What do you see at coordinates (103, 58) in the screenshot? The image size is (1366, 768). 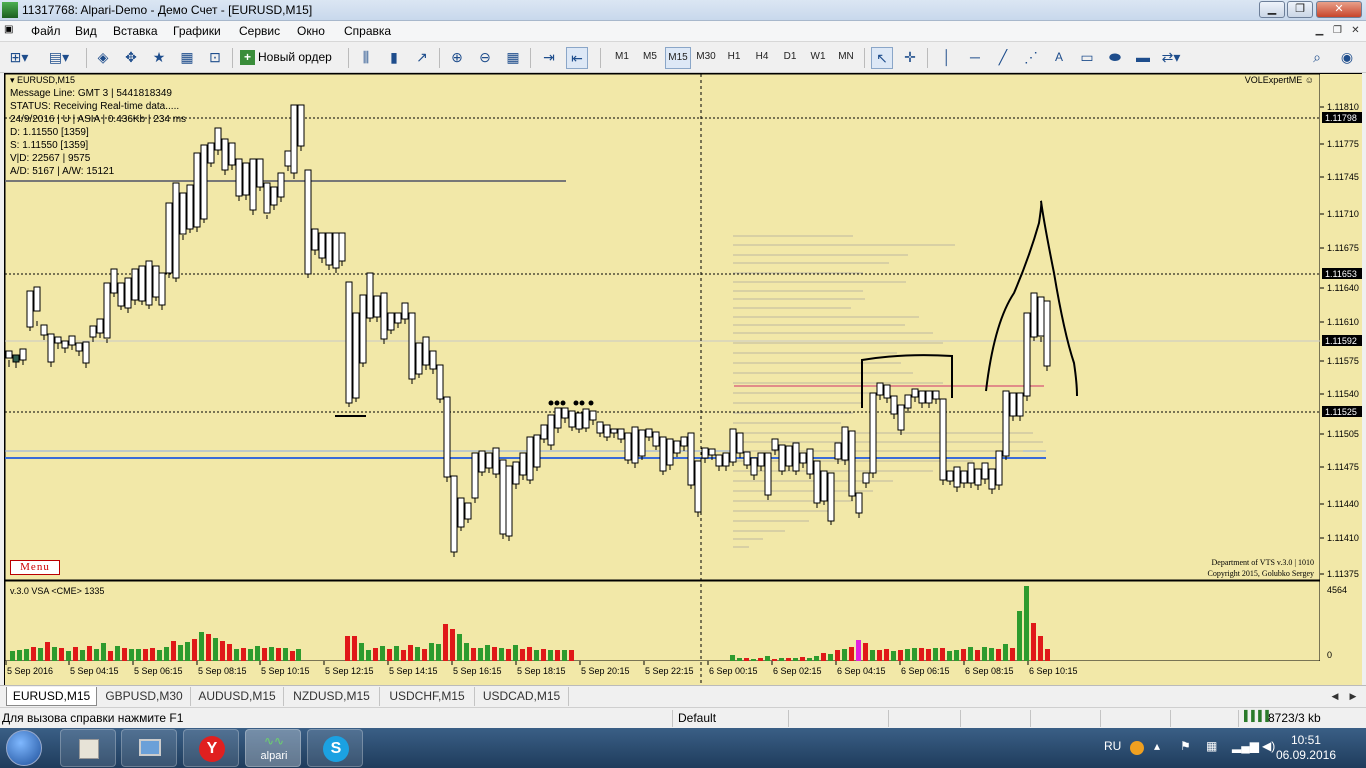 I see `market-watch-icon: ◈` at bounding box center [103, 58].